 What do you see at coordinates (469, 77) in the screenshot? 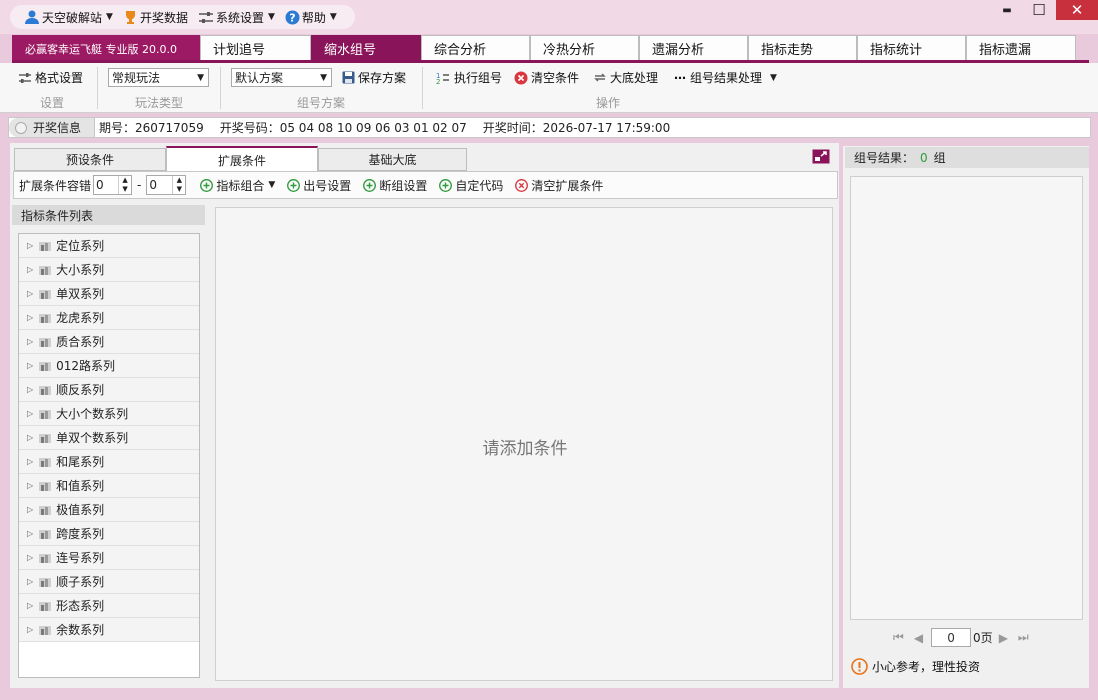
I see `execute-button: 12 执行组号` at bounding box center [469, 77].